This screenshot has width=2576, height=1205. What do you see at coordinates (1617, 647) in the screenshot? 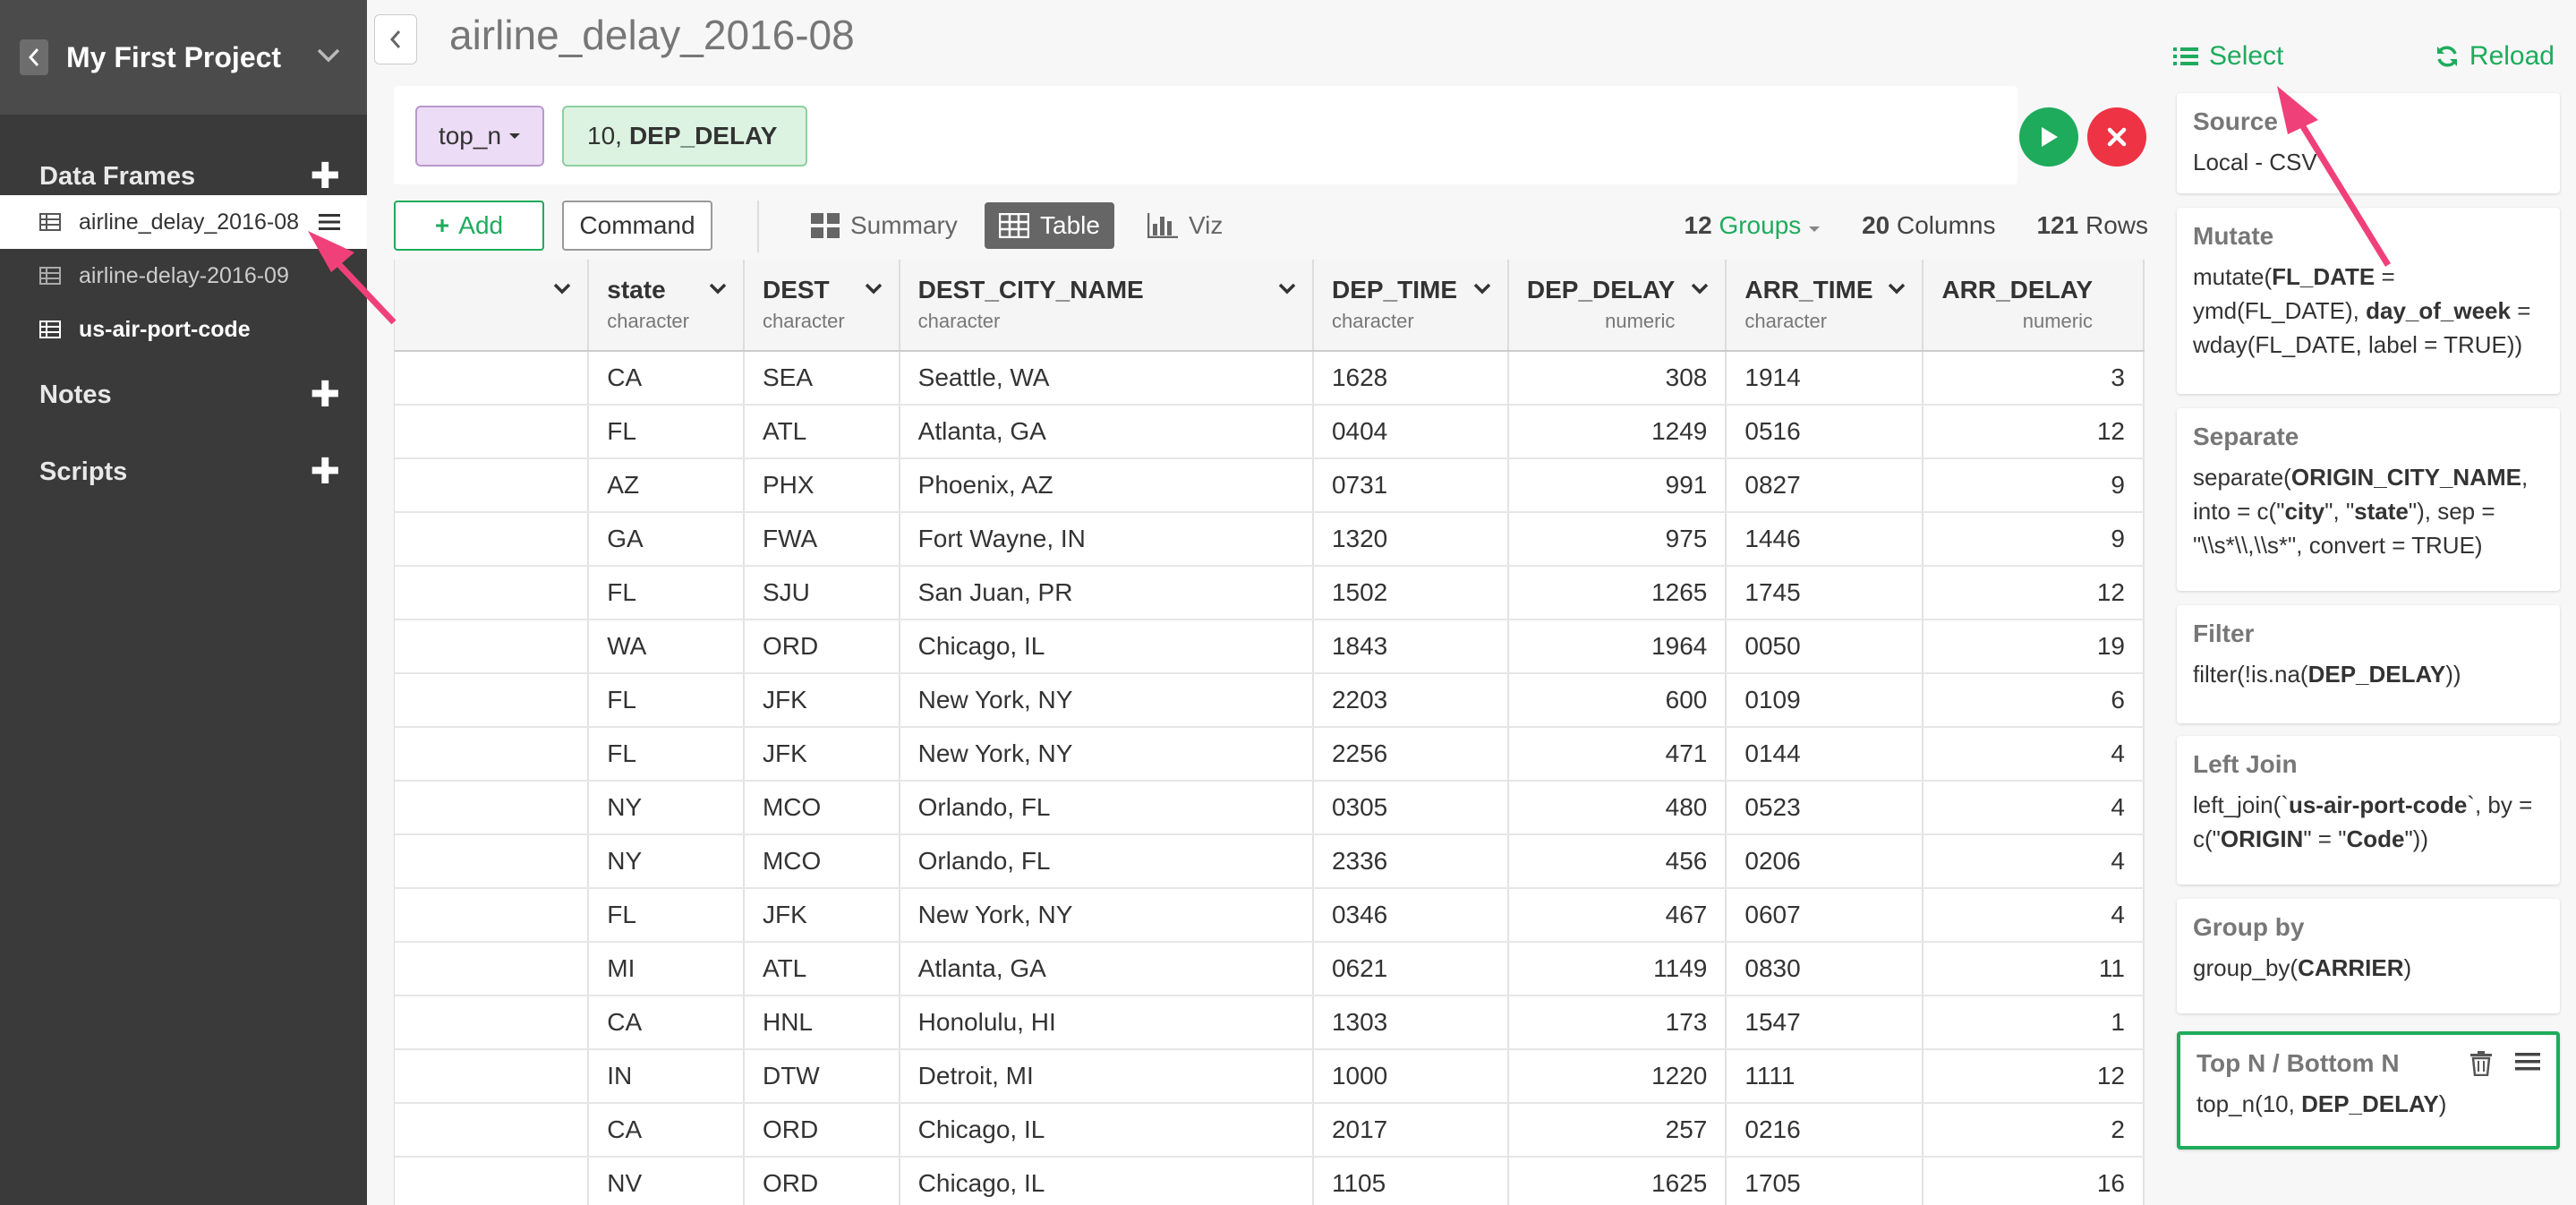
I see `table-cell: 1964` at bounding box center [1617, 647].